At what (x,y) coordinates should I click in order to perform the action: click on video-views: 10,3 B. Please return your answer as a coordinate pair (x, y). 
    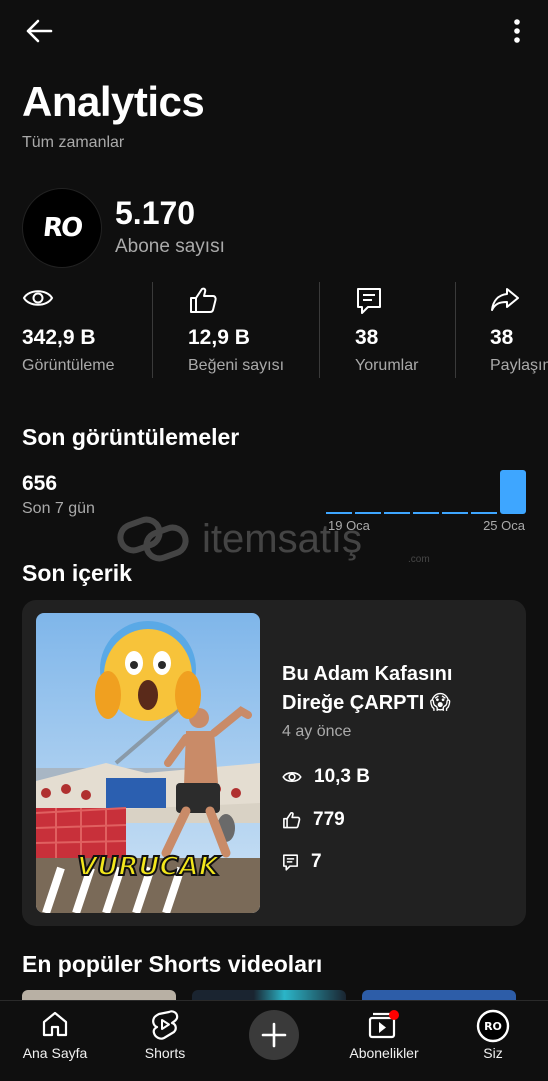
    Looking at the image, I should click on (326, 777).